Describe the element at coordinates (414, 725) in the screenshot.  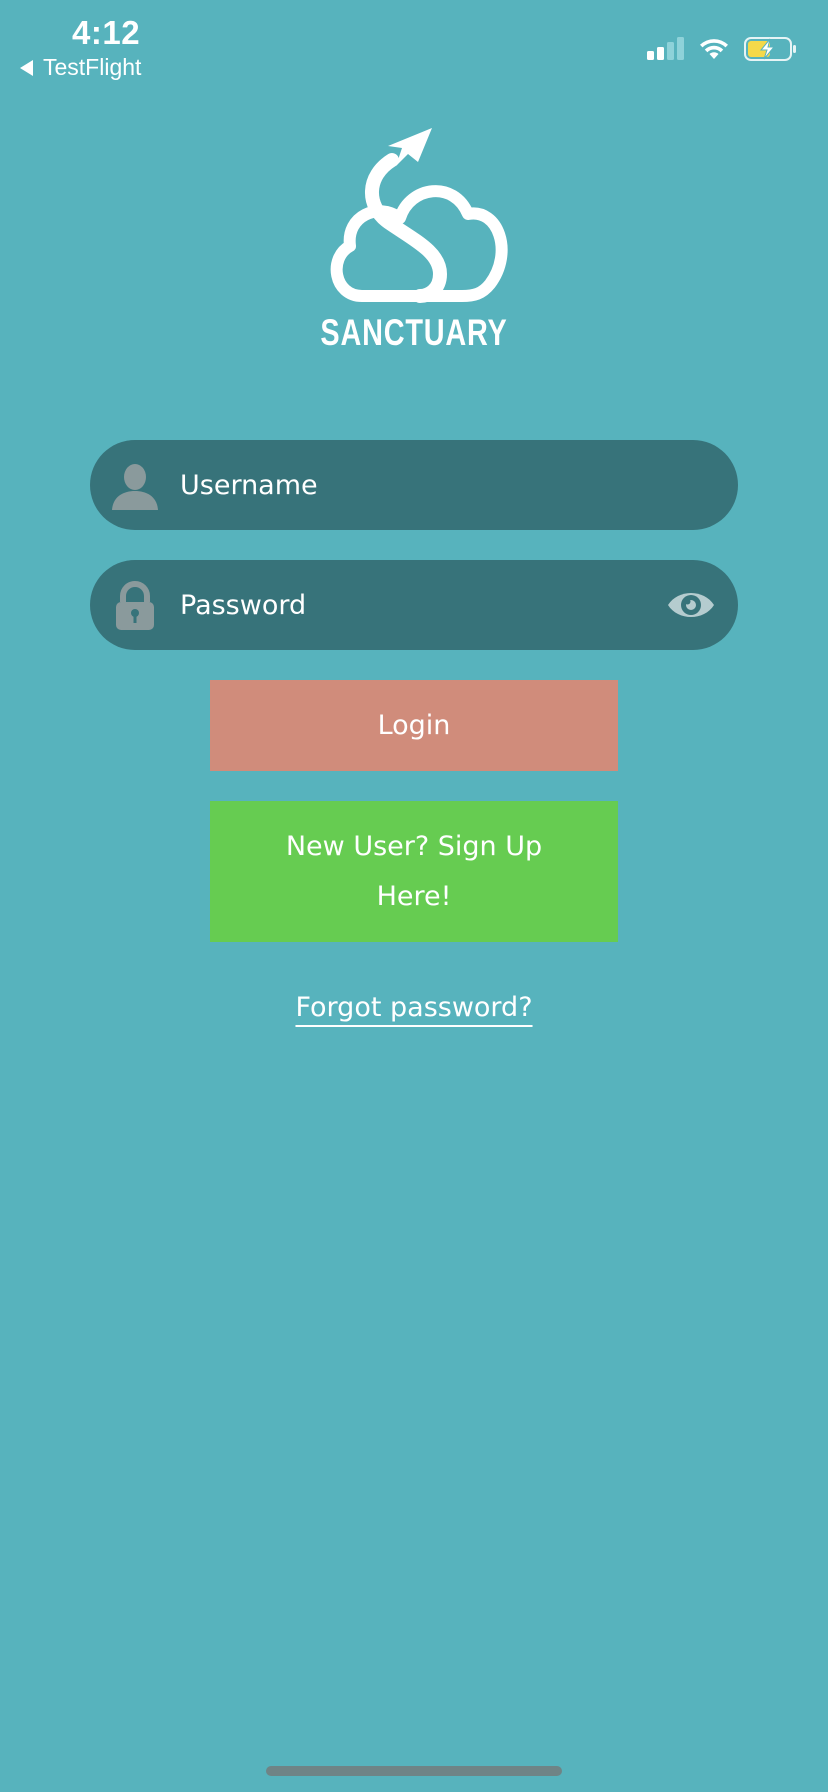
I see `login-button: Login` at that location.